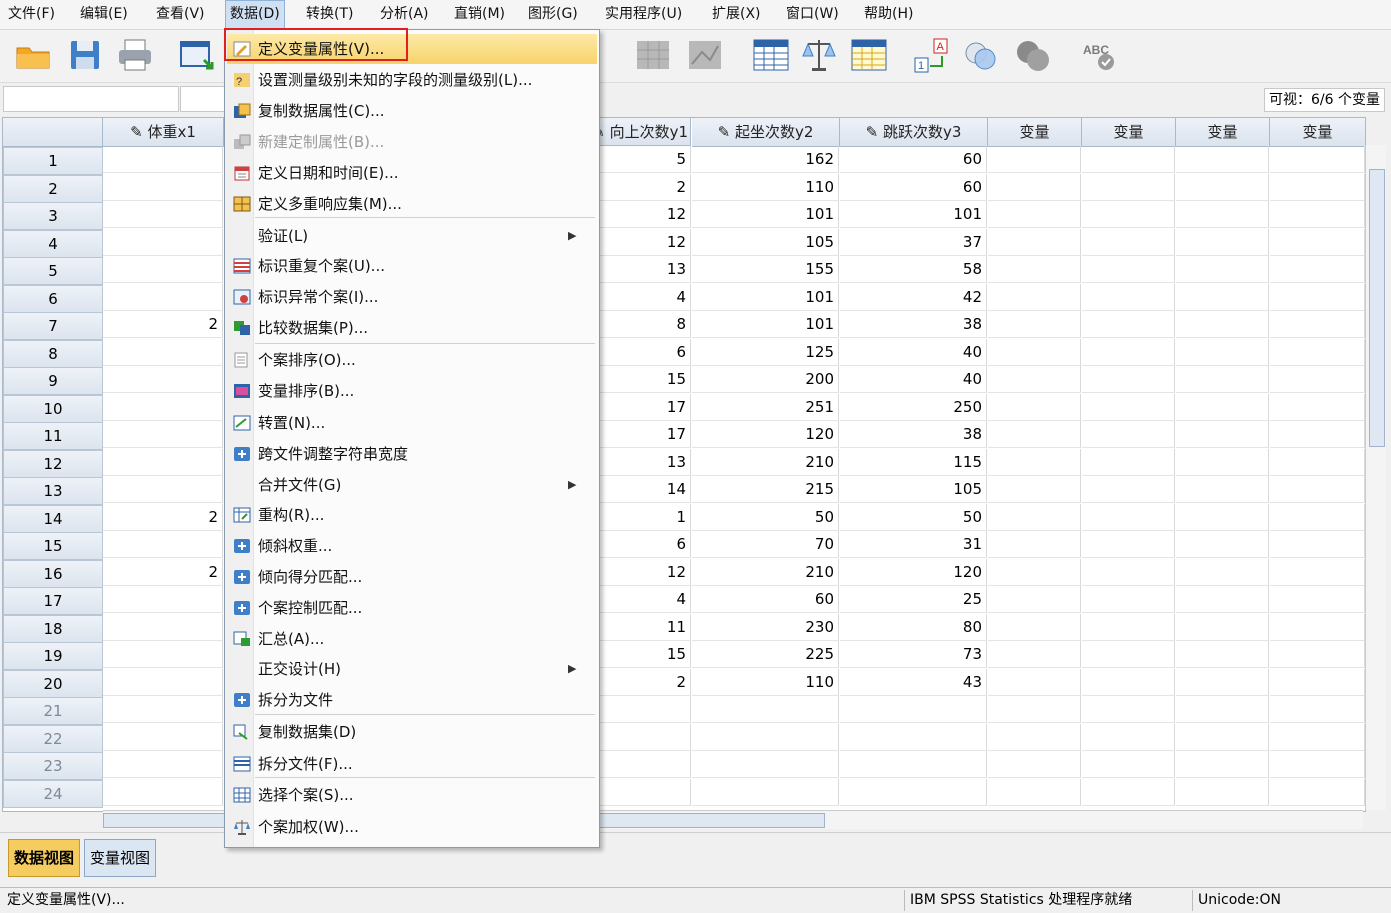  What do you see at coordinates (53, 298) in the screenshot?
I see `row-header: 6` at bounding box center [53, 298].